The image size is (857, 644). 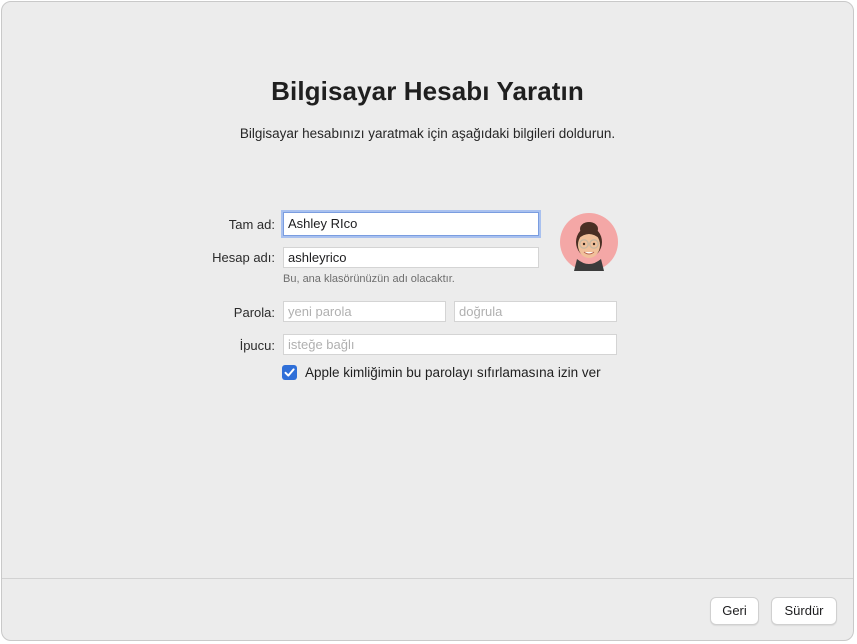 I want to click on memoji-avatar-icon, so click(x=589, y=246).